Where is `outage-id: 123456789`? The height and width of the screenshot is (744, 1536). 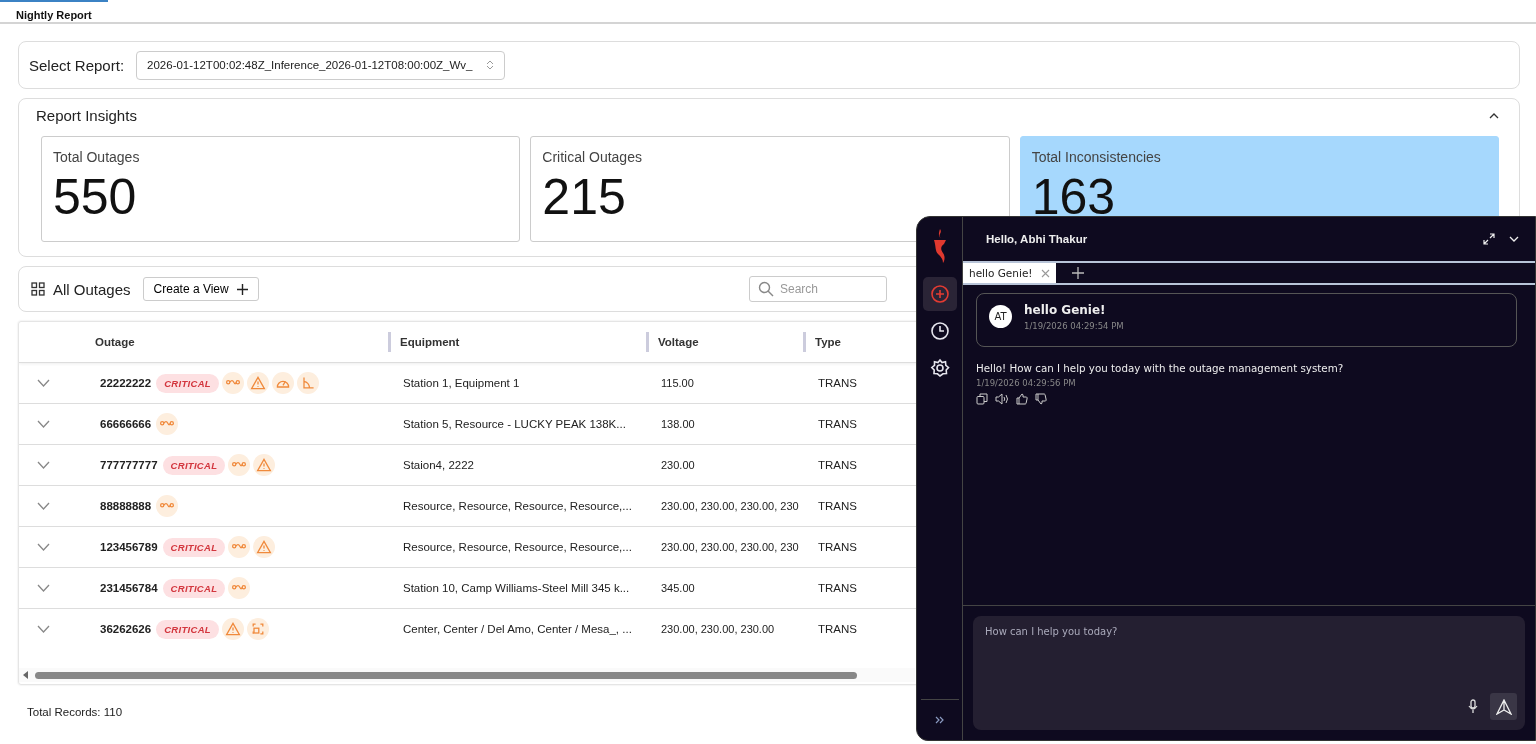 outage-id: 123456789 is located at coordinates (129, 547).